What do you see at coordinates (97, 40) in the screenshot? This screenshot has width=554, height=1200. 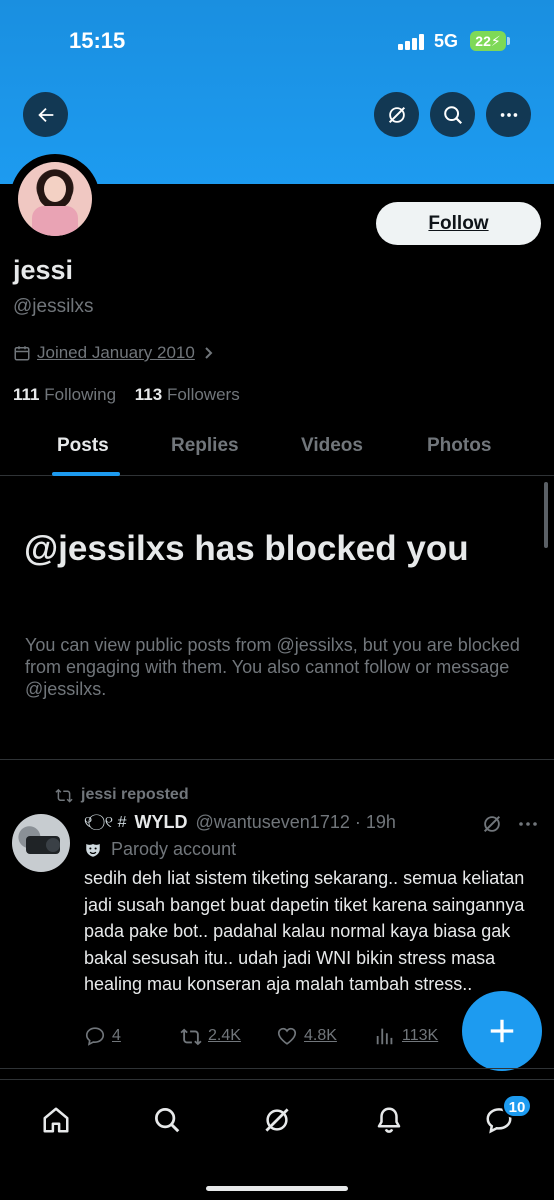 I see `status-time: 15:15` at bounding box center [97, 40].